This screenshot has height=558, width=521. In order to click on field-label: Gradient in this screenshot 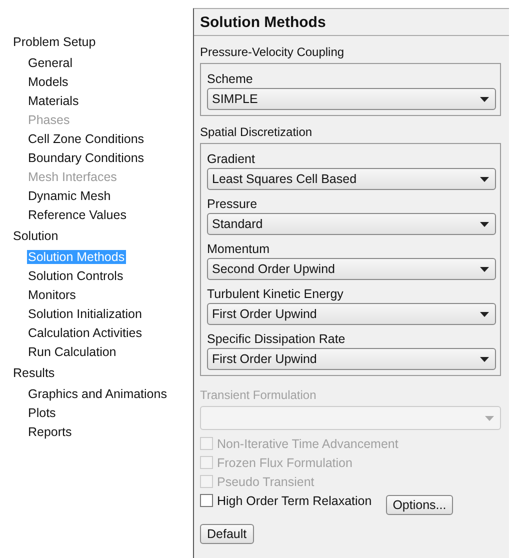, I will do `click(231, 159)`.